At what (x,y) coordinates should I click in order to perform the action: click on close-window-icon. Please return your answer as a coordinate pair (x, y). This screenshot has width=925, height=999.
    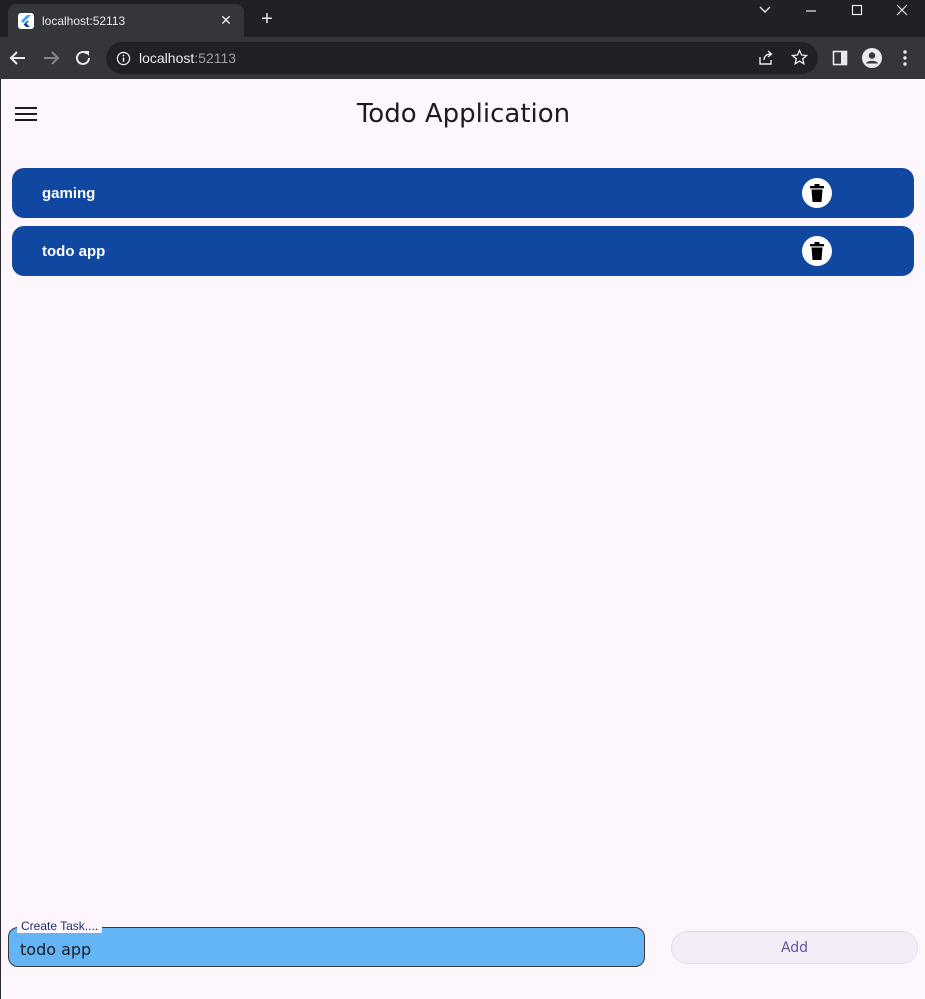
    Looking at the image, I should click on (902, 10).